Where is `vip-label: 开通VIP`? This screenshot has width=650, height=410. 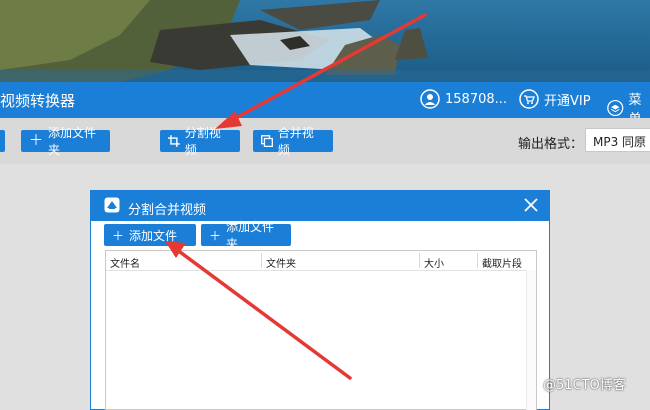
vip-label: 开通VIP is located at coordinates (567, 101).